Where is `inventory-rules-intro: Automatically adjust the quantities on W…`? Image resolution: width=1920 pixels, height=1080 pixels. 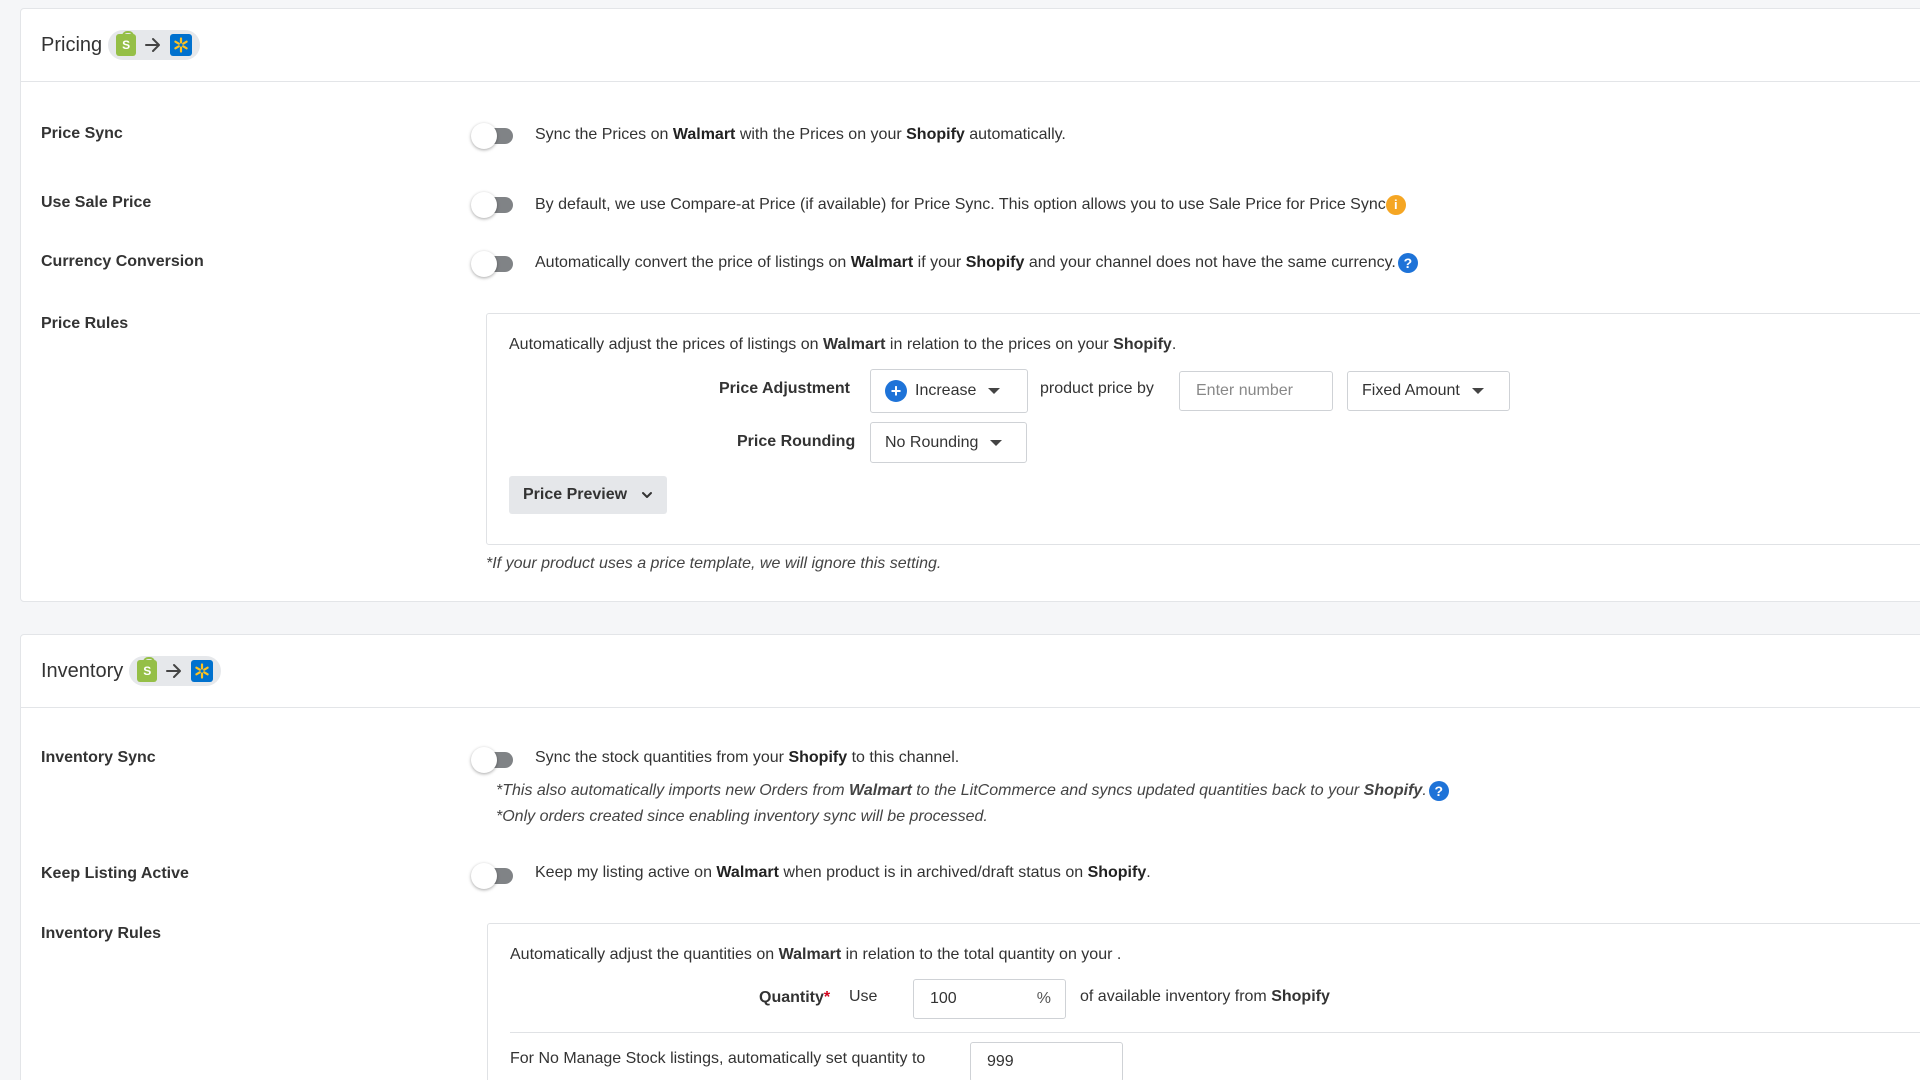
inventory-rules-intro: Automatically adjust the quantities on W… is located at coordinates (816, 954).